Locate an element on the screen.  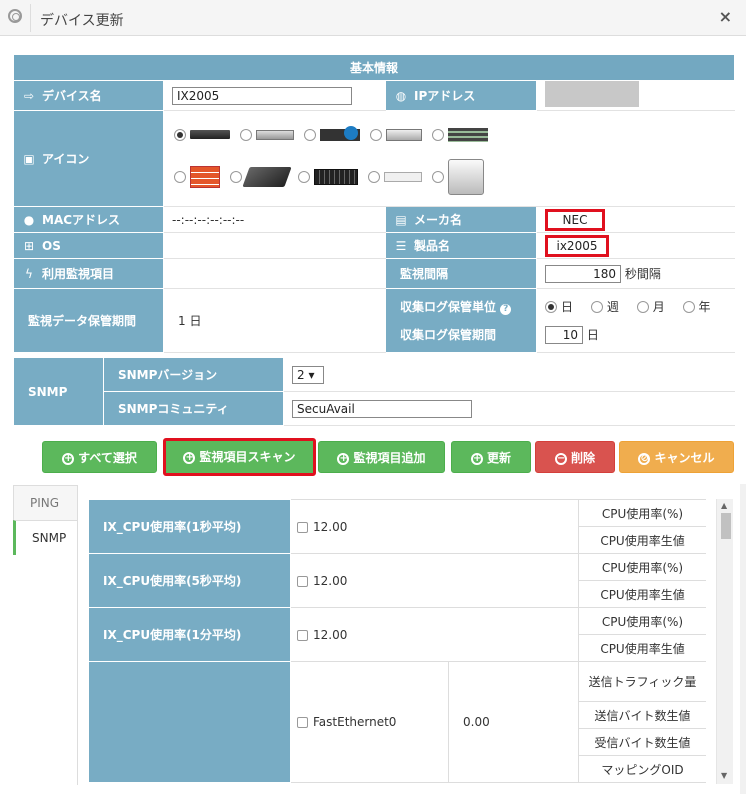
help-icon: ? is located at coordinates (506, 309).